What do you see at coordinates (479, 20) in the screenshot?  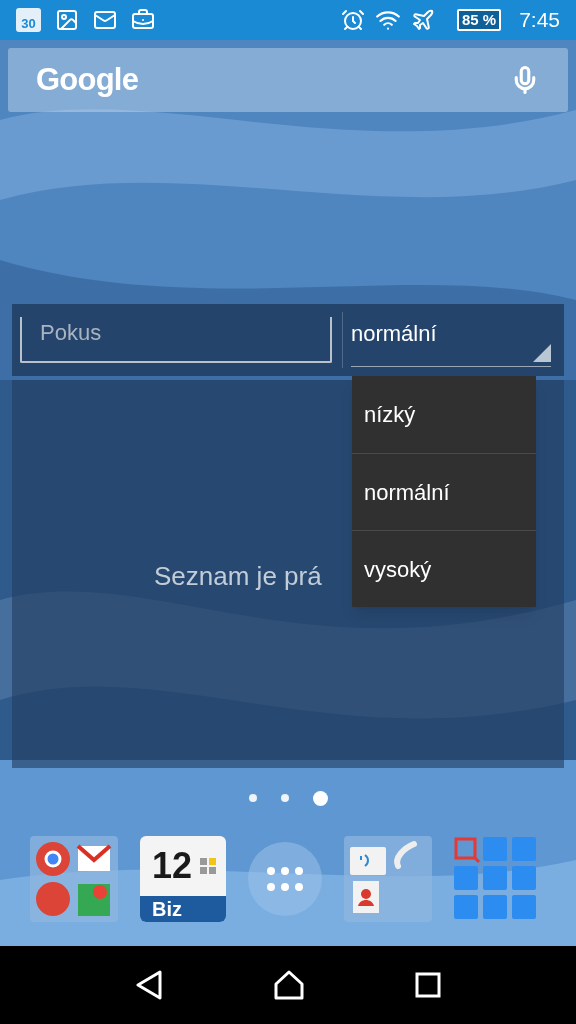 I see `battery-indicator: 85 %` at bounding box center [479, 20].